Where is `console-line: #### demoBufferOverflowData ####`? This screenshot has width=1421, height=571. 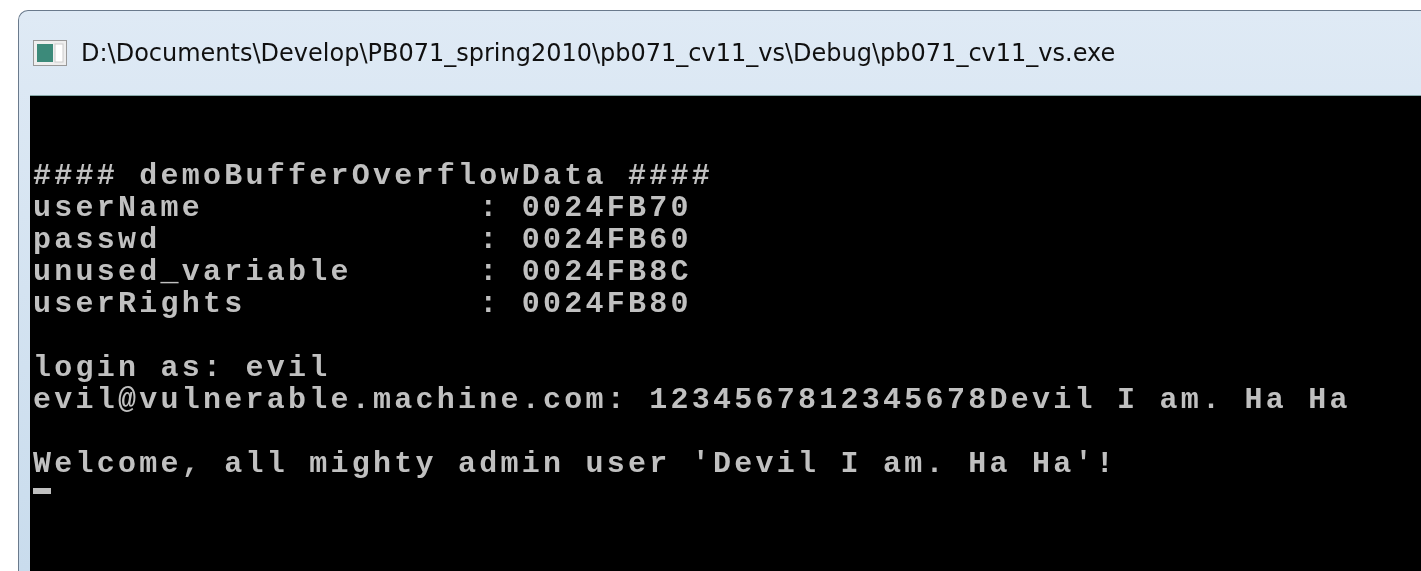 console-line: #### demoBufferOverflowData #### is located at coordinates (373, 176).